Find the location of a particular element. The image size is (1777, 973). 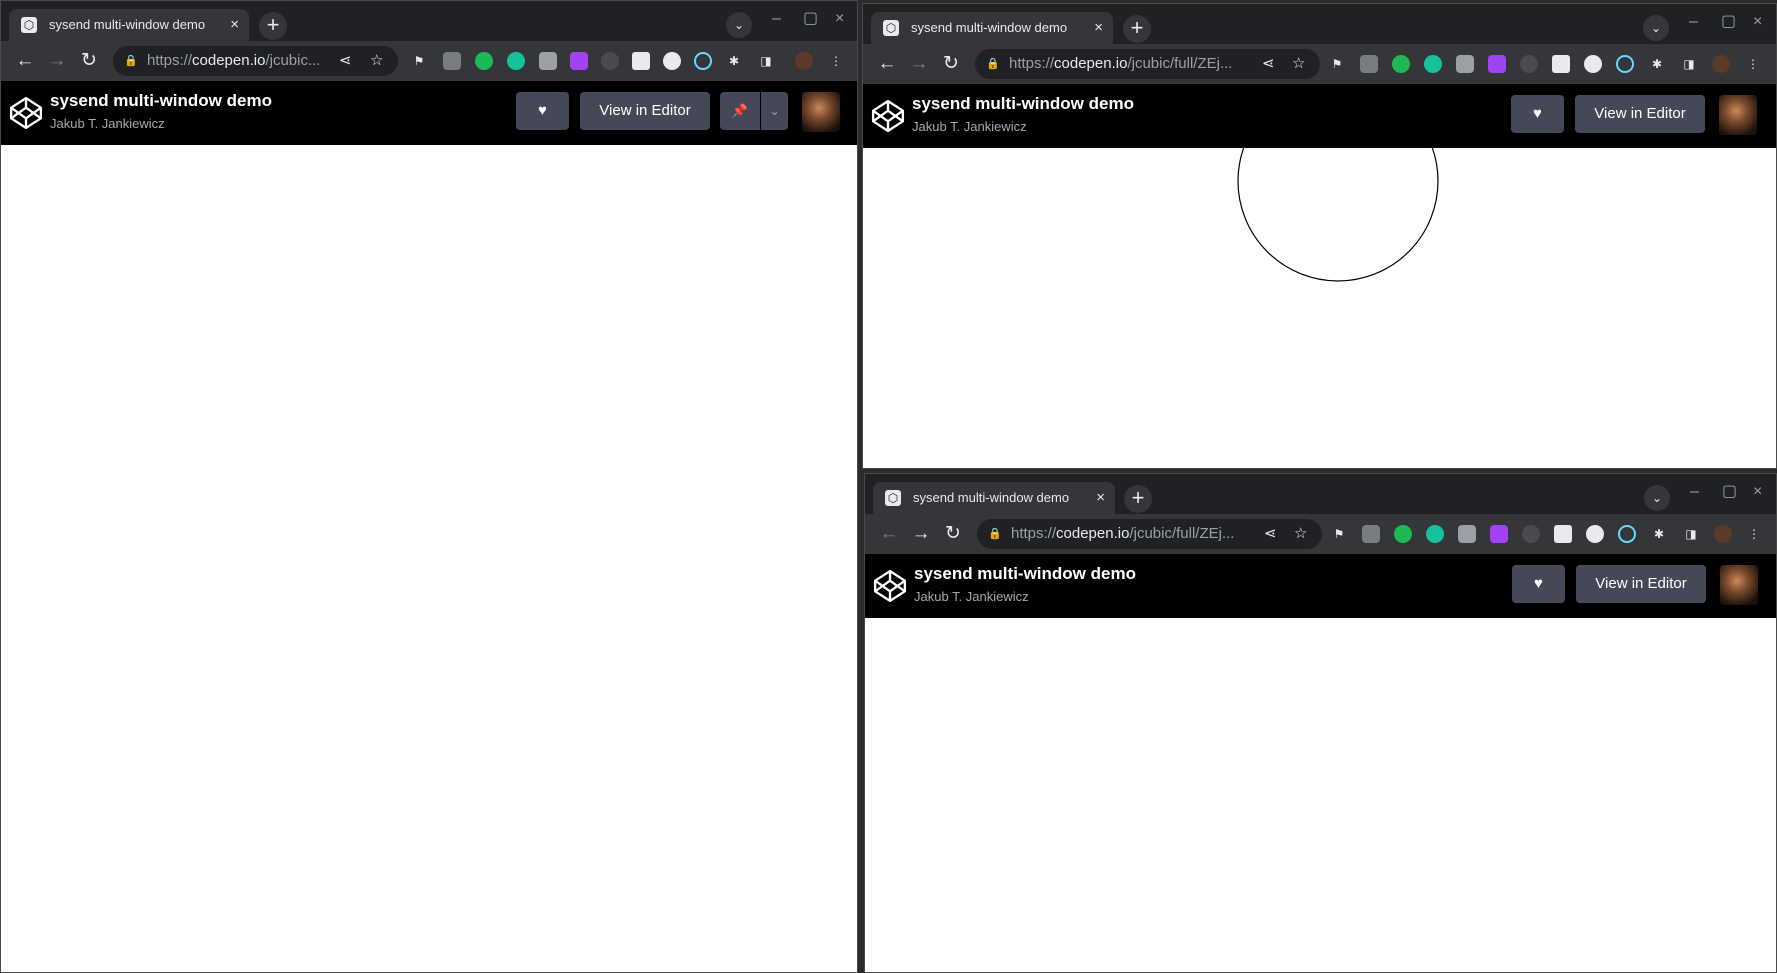

pin-button: 📌 is located at coordinates (740, 111).